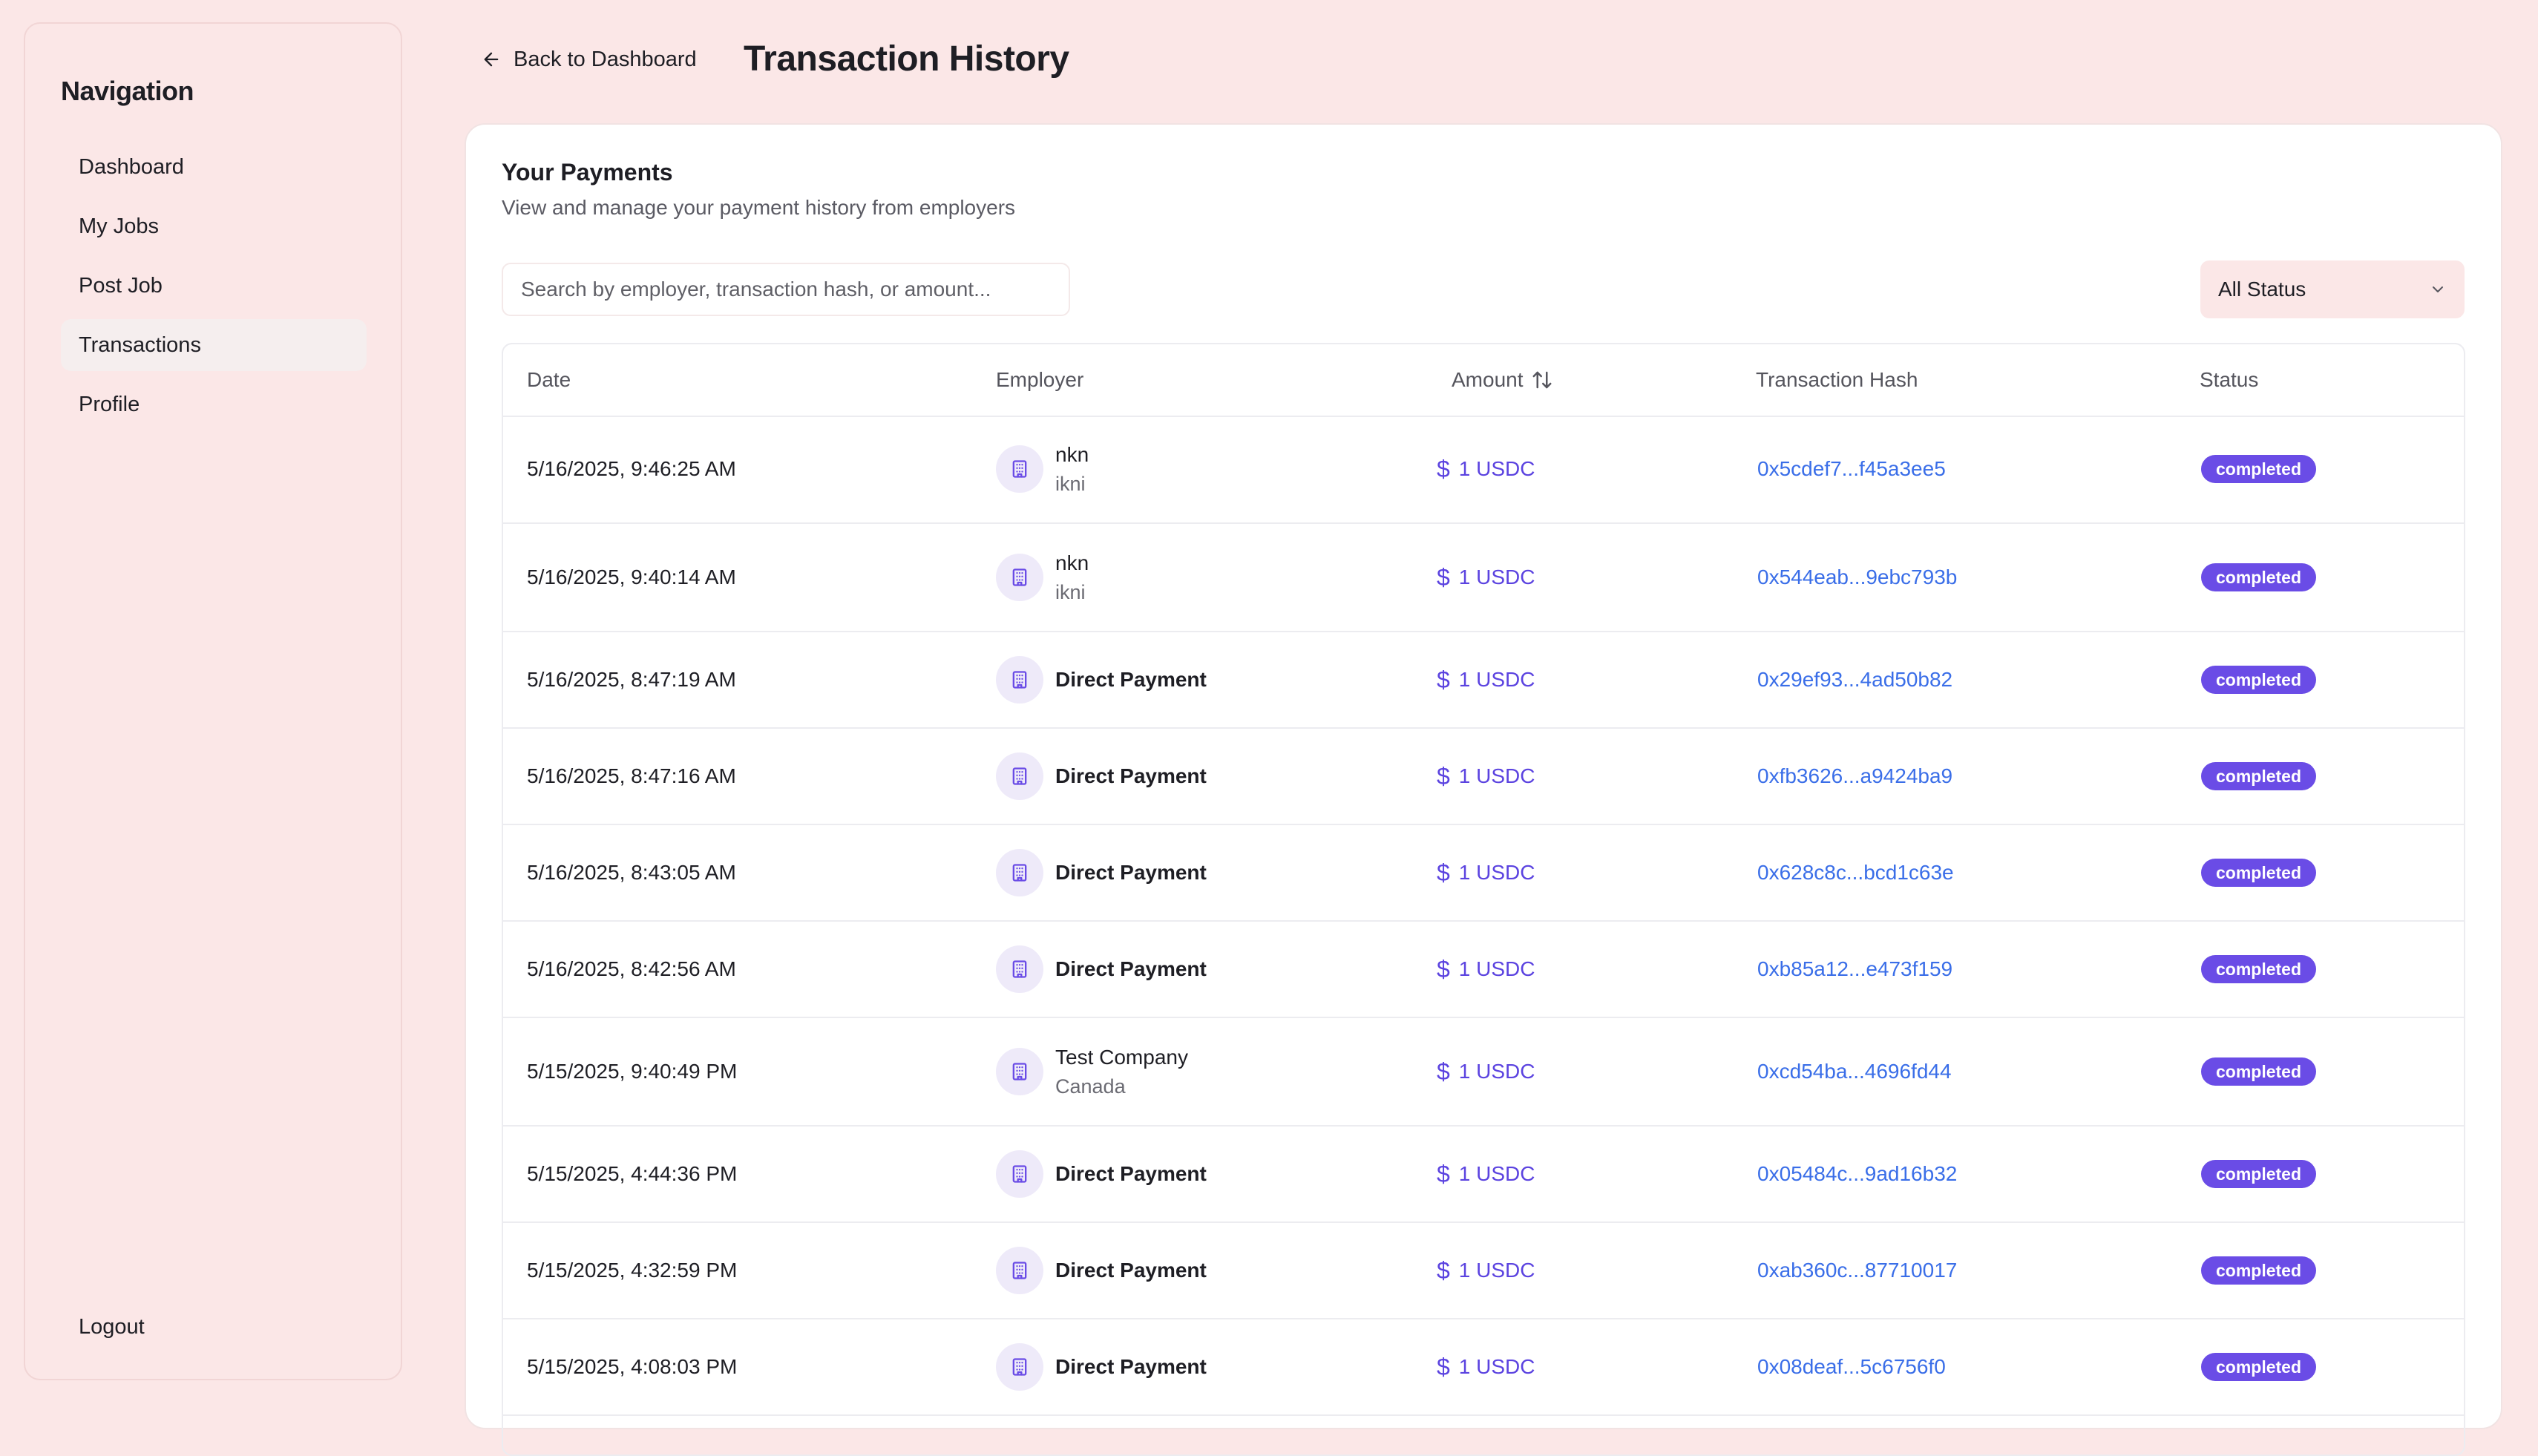  I want to click on sidebar-item-dashboard: Dashboard, so click(214, 167).